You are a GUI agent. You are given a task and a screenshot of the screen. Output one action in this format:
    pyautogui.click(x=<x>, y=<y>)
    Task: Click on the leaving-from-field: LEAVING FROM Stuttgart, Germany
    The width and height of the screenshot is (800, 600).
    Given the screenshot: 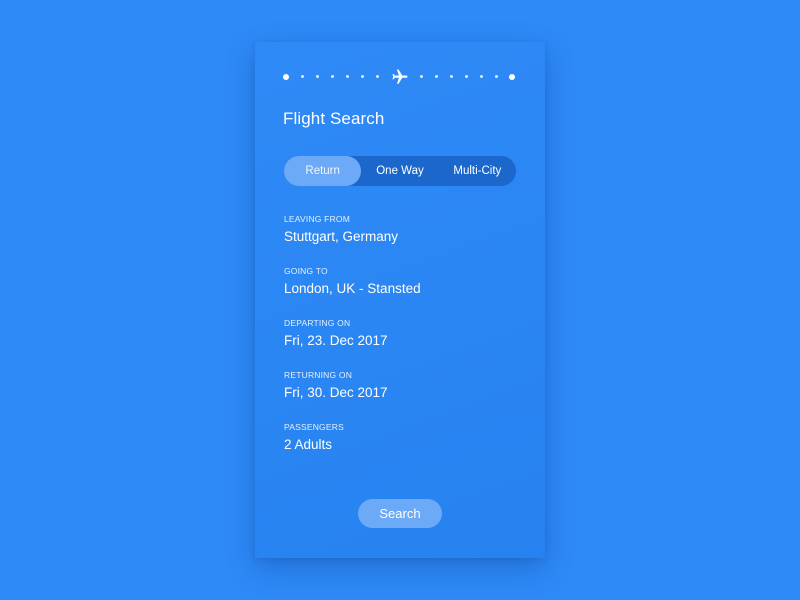 What is the action you would take?
    pyautogui.click(x=341, y=229)
    